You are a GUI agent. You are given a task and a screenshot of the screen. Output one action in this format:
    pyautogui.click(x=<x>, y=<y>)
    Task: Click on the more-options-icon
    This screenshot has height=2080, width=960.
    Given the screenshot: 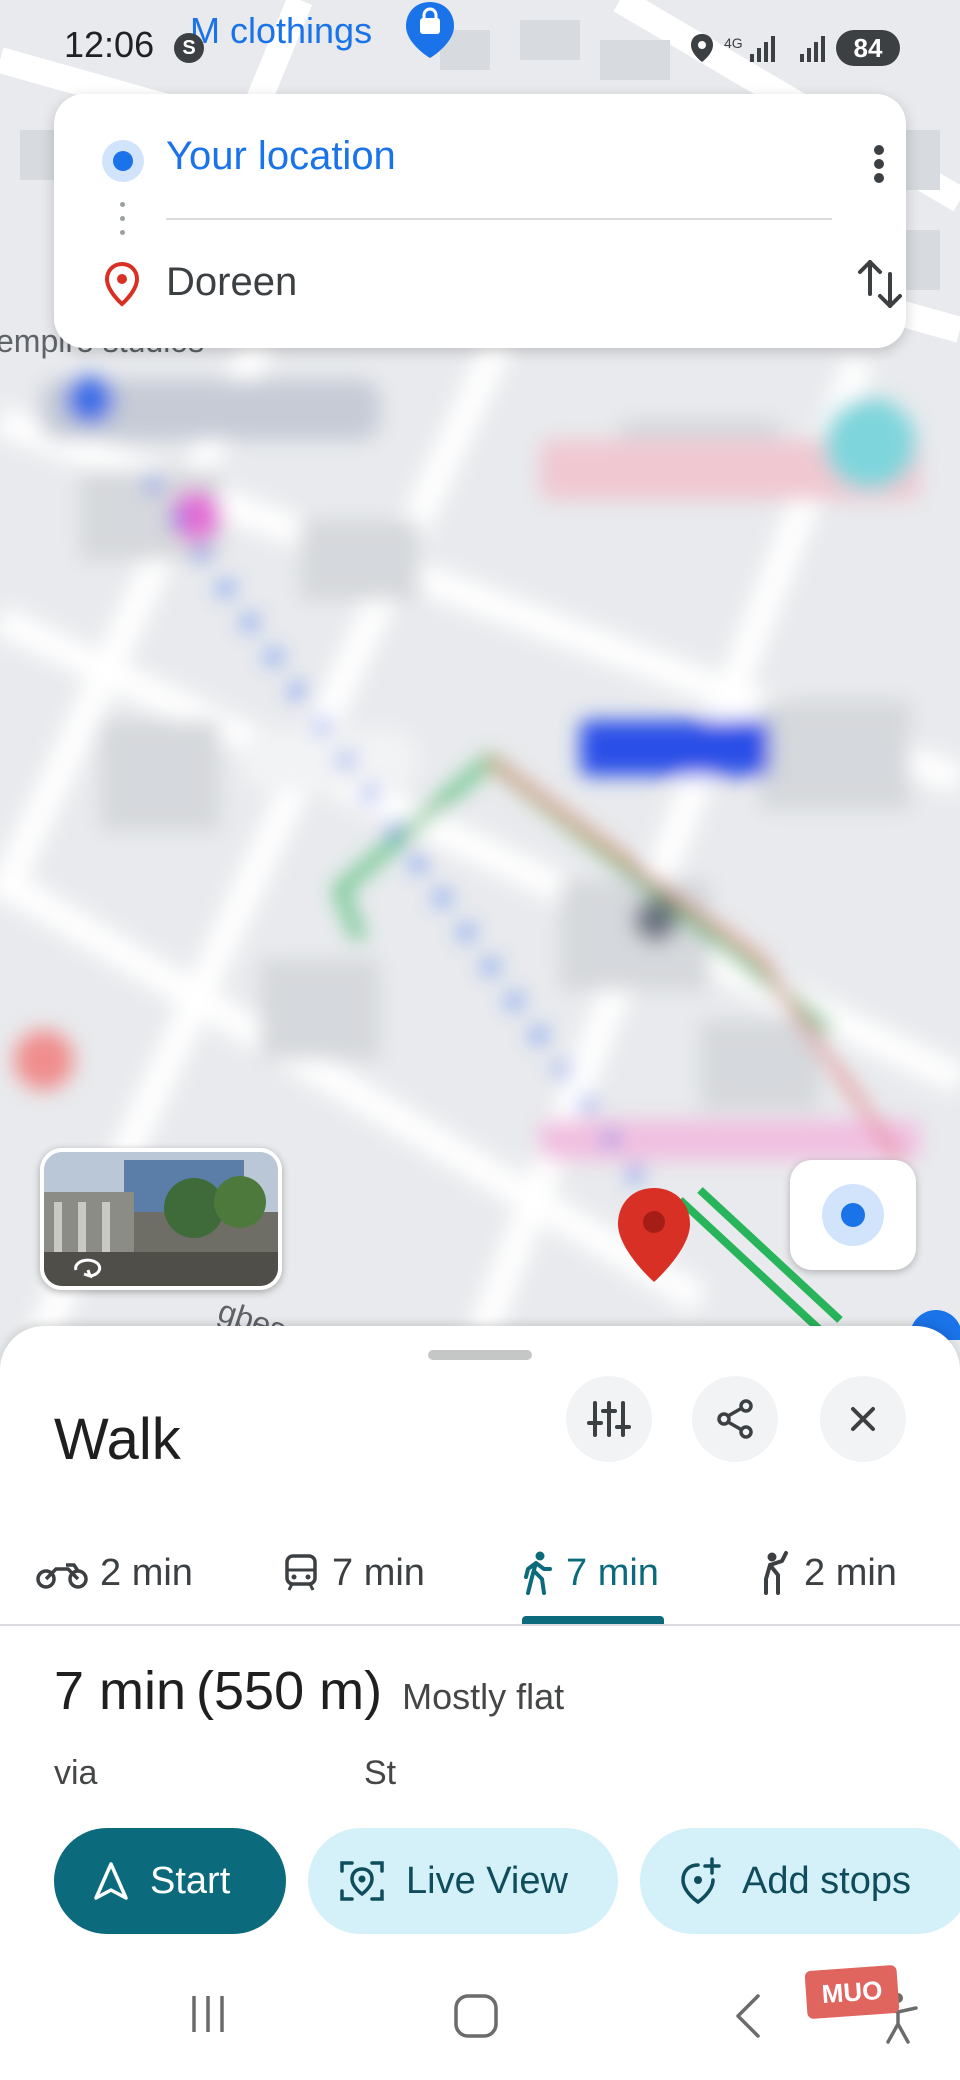 What is the action you would take?
    pyautogui.click(x=879, y=164)
    